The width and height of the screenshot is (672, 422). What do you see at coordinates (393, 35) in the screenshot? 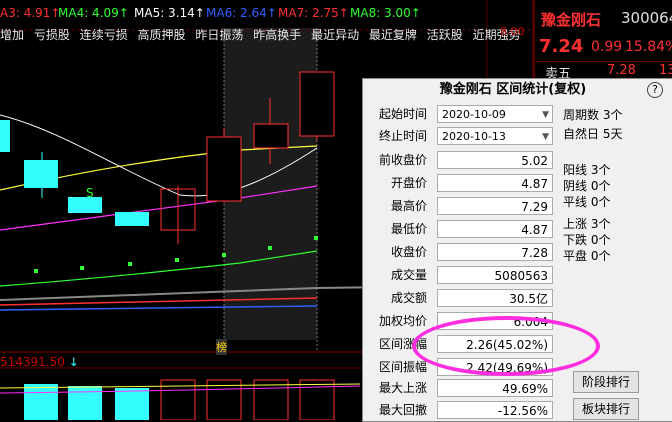
I see `tag-item: 最近复牌` at bounding box center [393, 35].